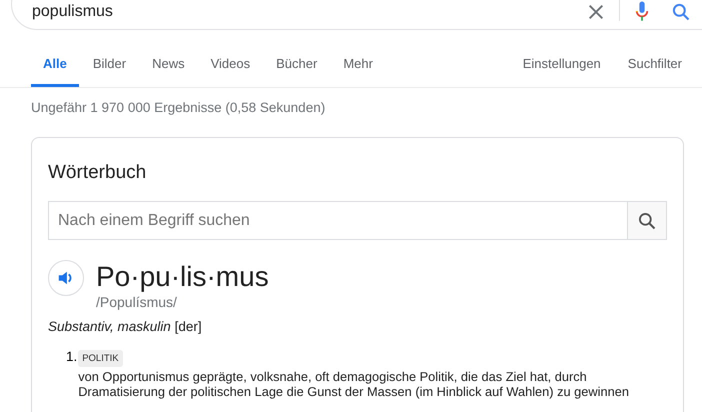 This screenshot has width=702, height=412. I want to click on definition-text: von Opportunismus geprägte, volksnahe, oft demagogische Politik, die das Ziel hat, durch Dramatisierung der politischen Lage die Gunst der Massen (im Hinblick auf Wahlen) zu gewinnen, so click(354, 384).